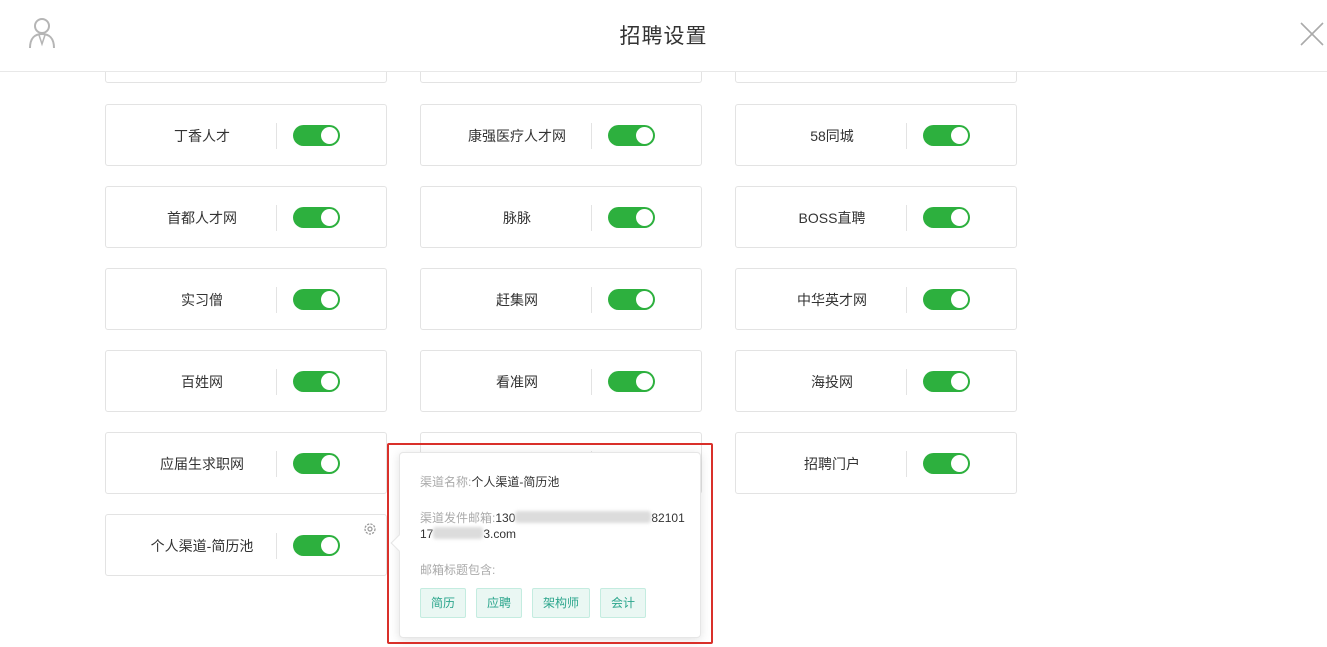 This screenshot has height=647, width=1327. Describe the element at coordinates (458, 518) in the screenshot. I see `sender-email-label: 渠道发件邮箱:` at that location.